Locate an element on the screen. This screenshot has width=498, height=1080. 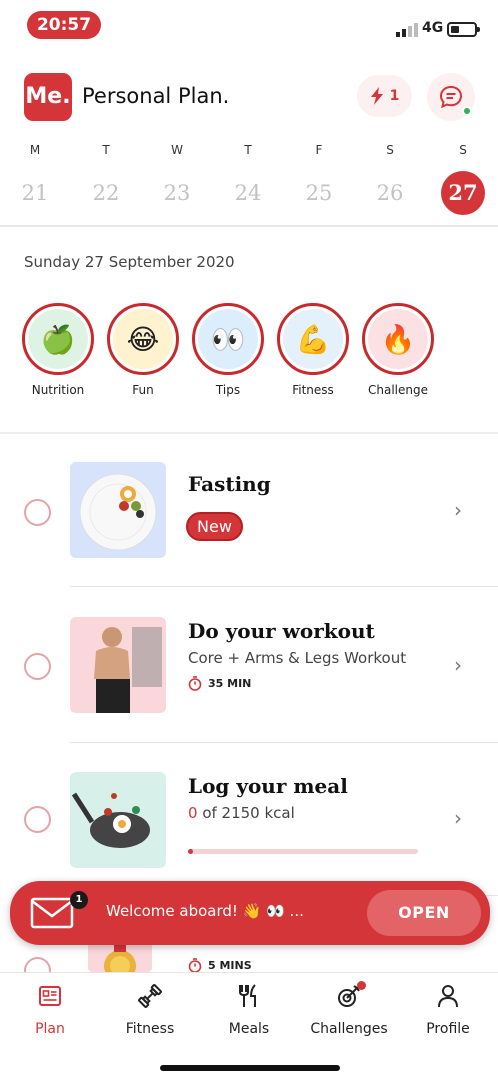
online-status-dot is located at coordinates (467, 111).